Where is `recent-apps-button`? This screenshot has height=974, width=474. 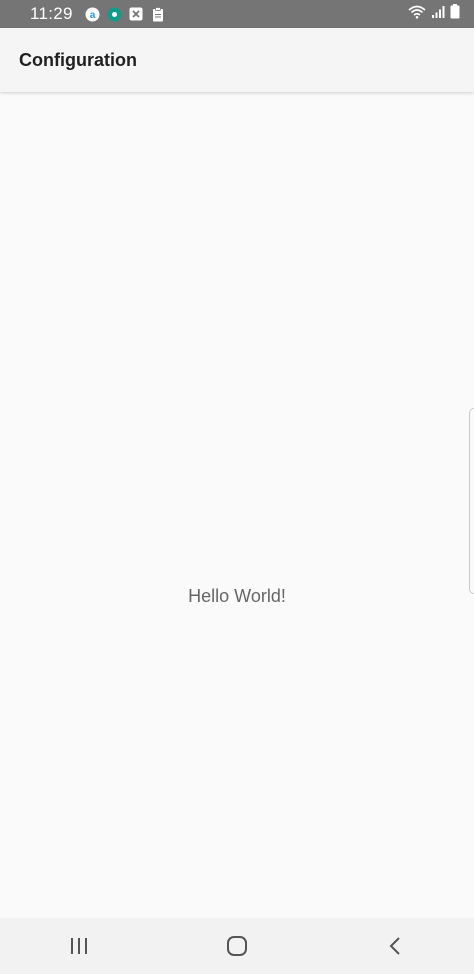
recent-apps-button is located at coordinates (79, 946).